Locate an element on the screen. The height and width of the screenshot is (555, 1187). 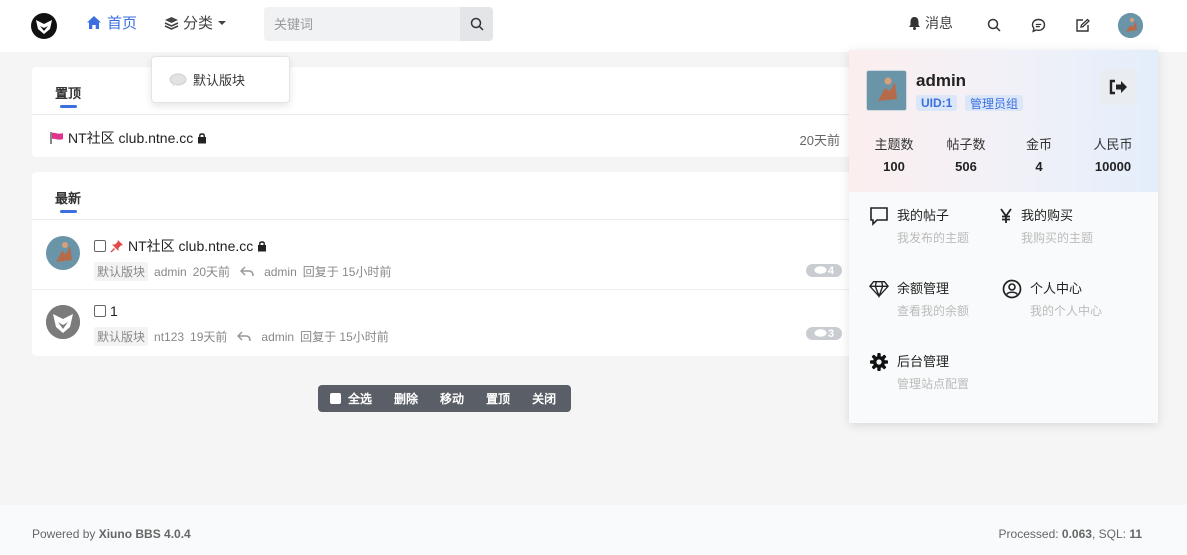
user-panel-avatar is located at coordinates (886, 90).